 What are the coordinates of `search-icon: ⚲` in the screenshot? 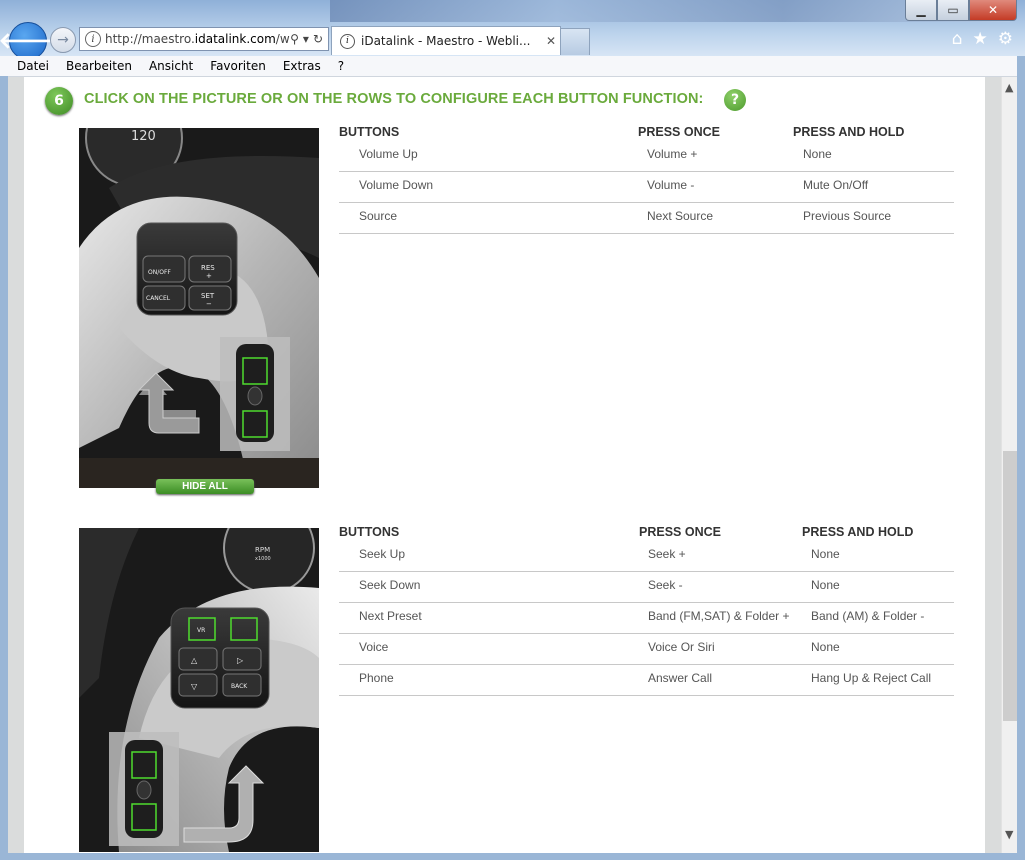 It's located at (294, 39).